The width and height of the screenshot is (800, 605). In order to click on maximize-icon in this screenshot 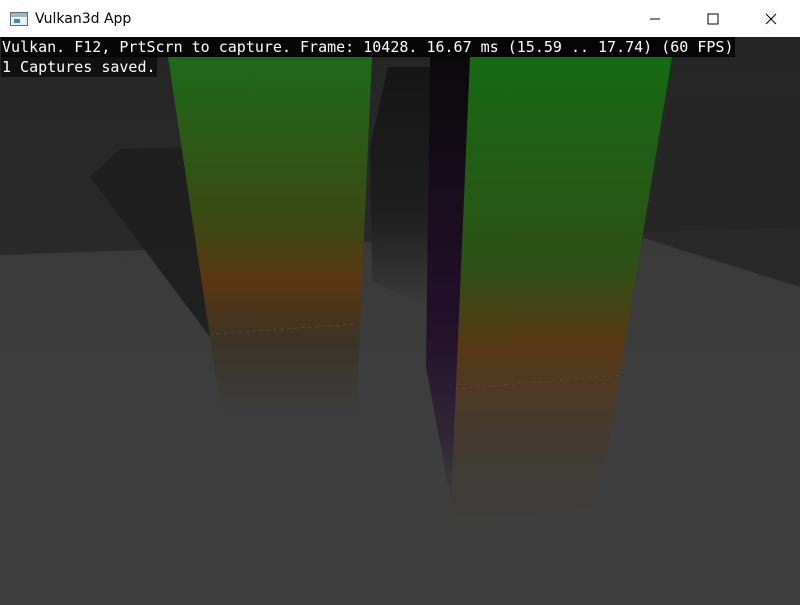, I will do `click(713, 18)`.